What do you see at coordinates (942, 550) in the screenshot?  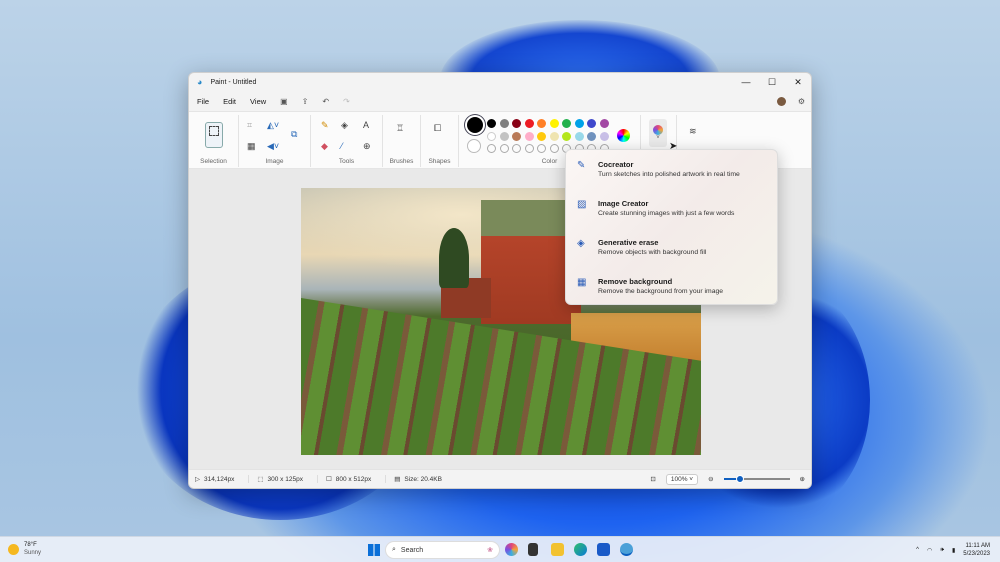 I see `volume-icon: 🕪` at bounding box center [942, 550].